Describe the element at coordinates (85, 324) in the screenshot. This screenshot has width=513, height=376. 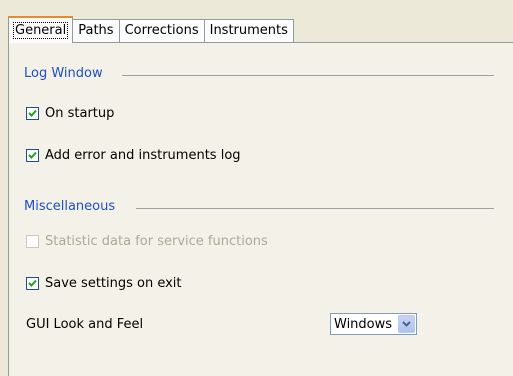
I see `gui-look-and-feel-label: GUI Look and Feel` at that location.